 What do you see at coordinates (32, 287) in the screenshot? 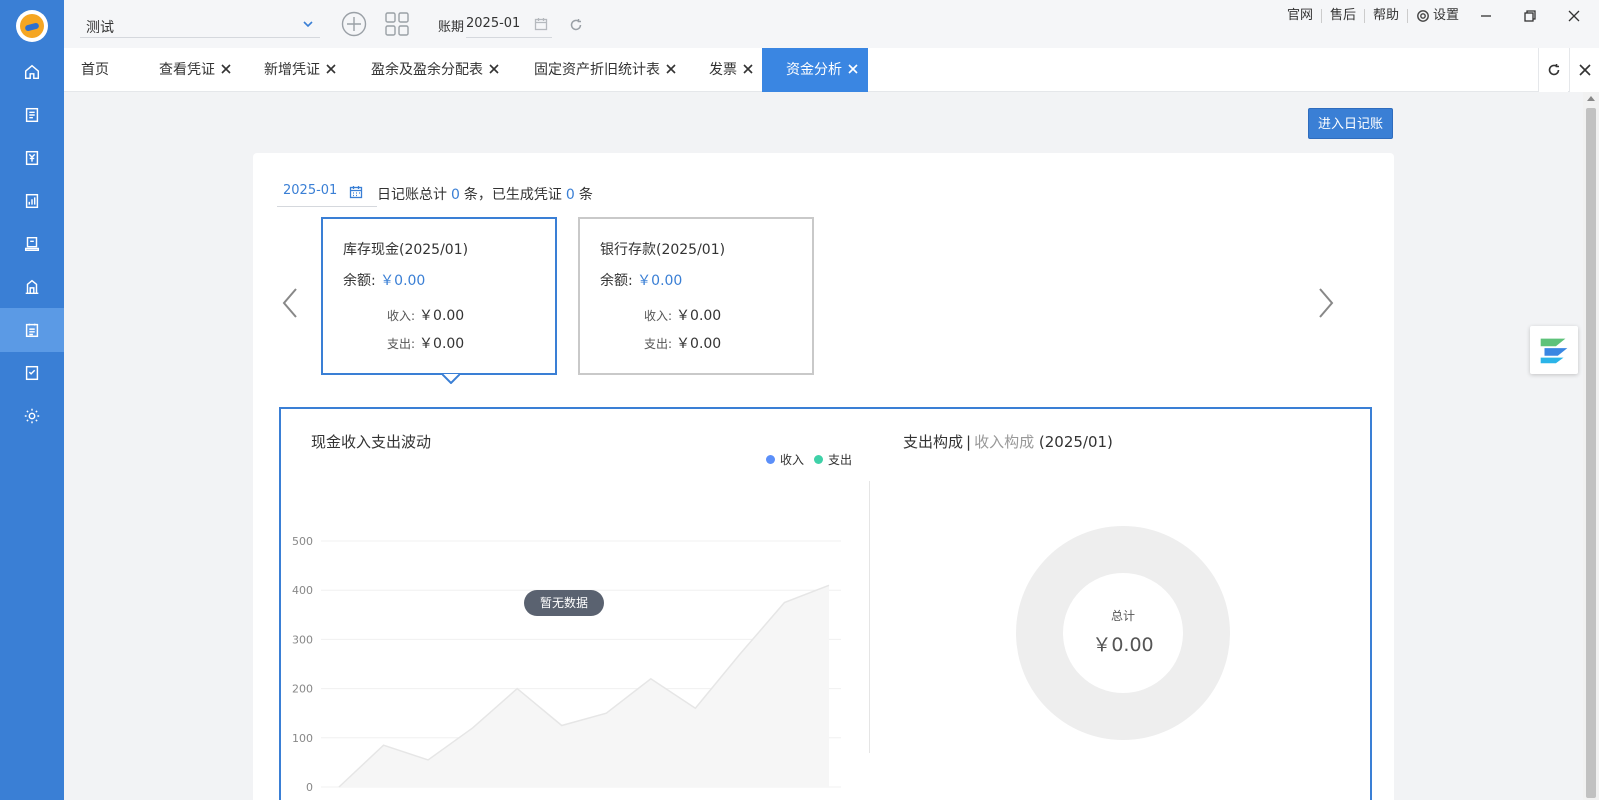
I see `asset-icon` at bounding box center [32, 287].